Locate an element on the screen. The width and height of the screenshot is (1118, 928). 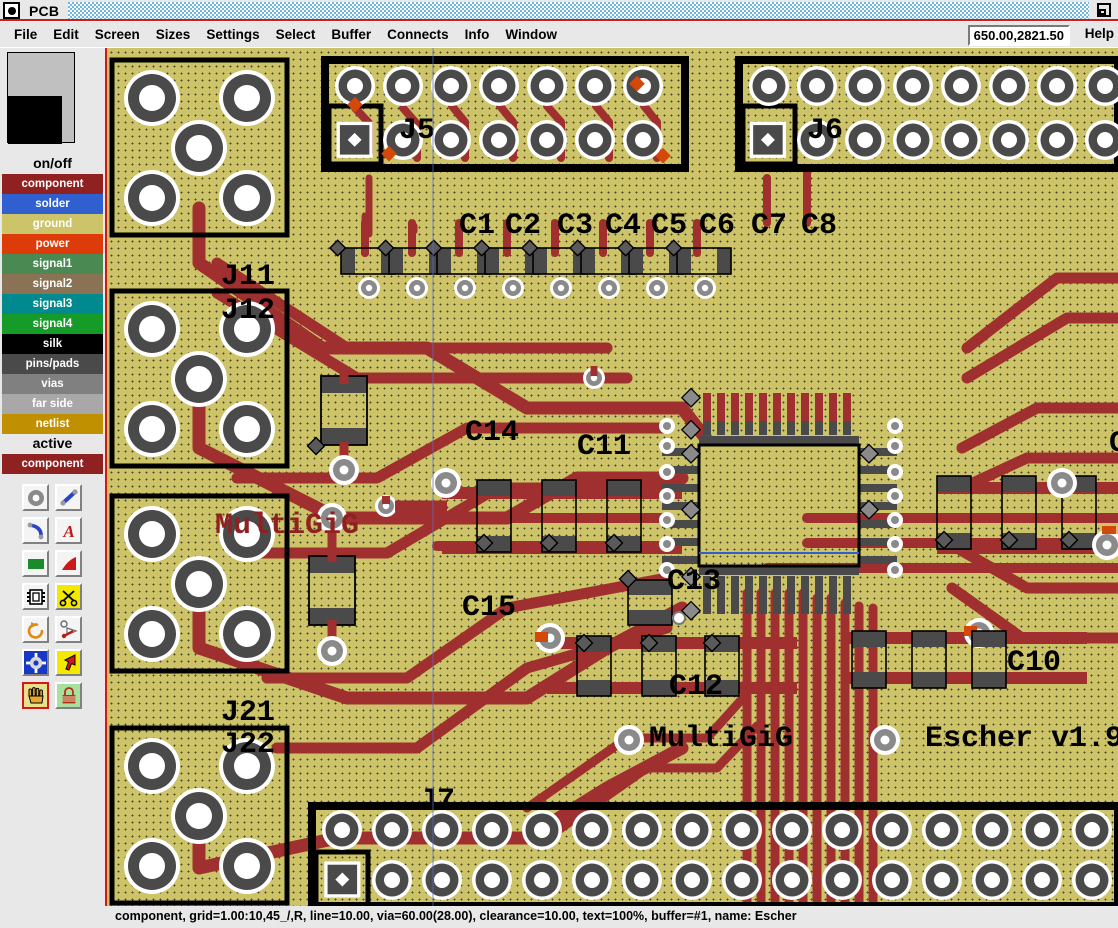
via-tool is located at coordinates (35, 497).